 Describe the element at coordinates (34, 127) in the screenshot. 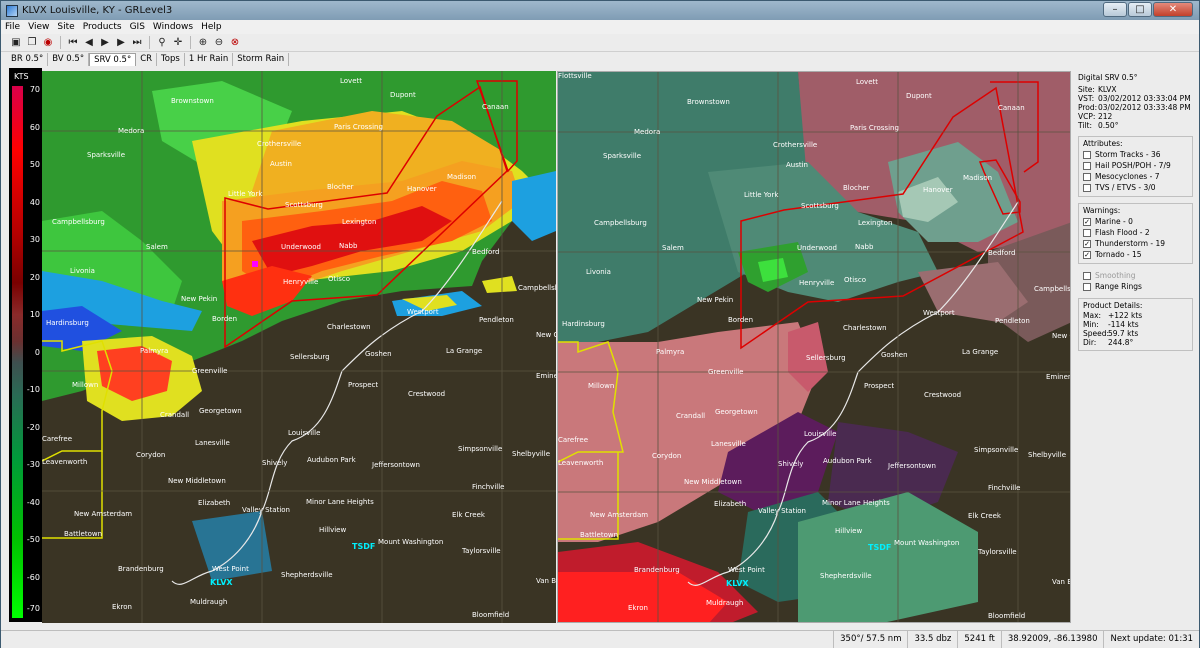

I see `legend-label: 60` at that location.